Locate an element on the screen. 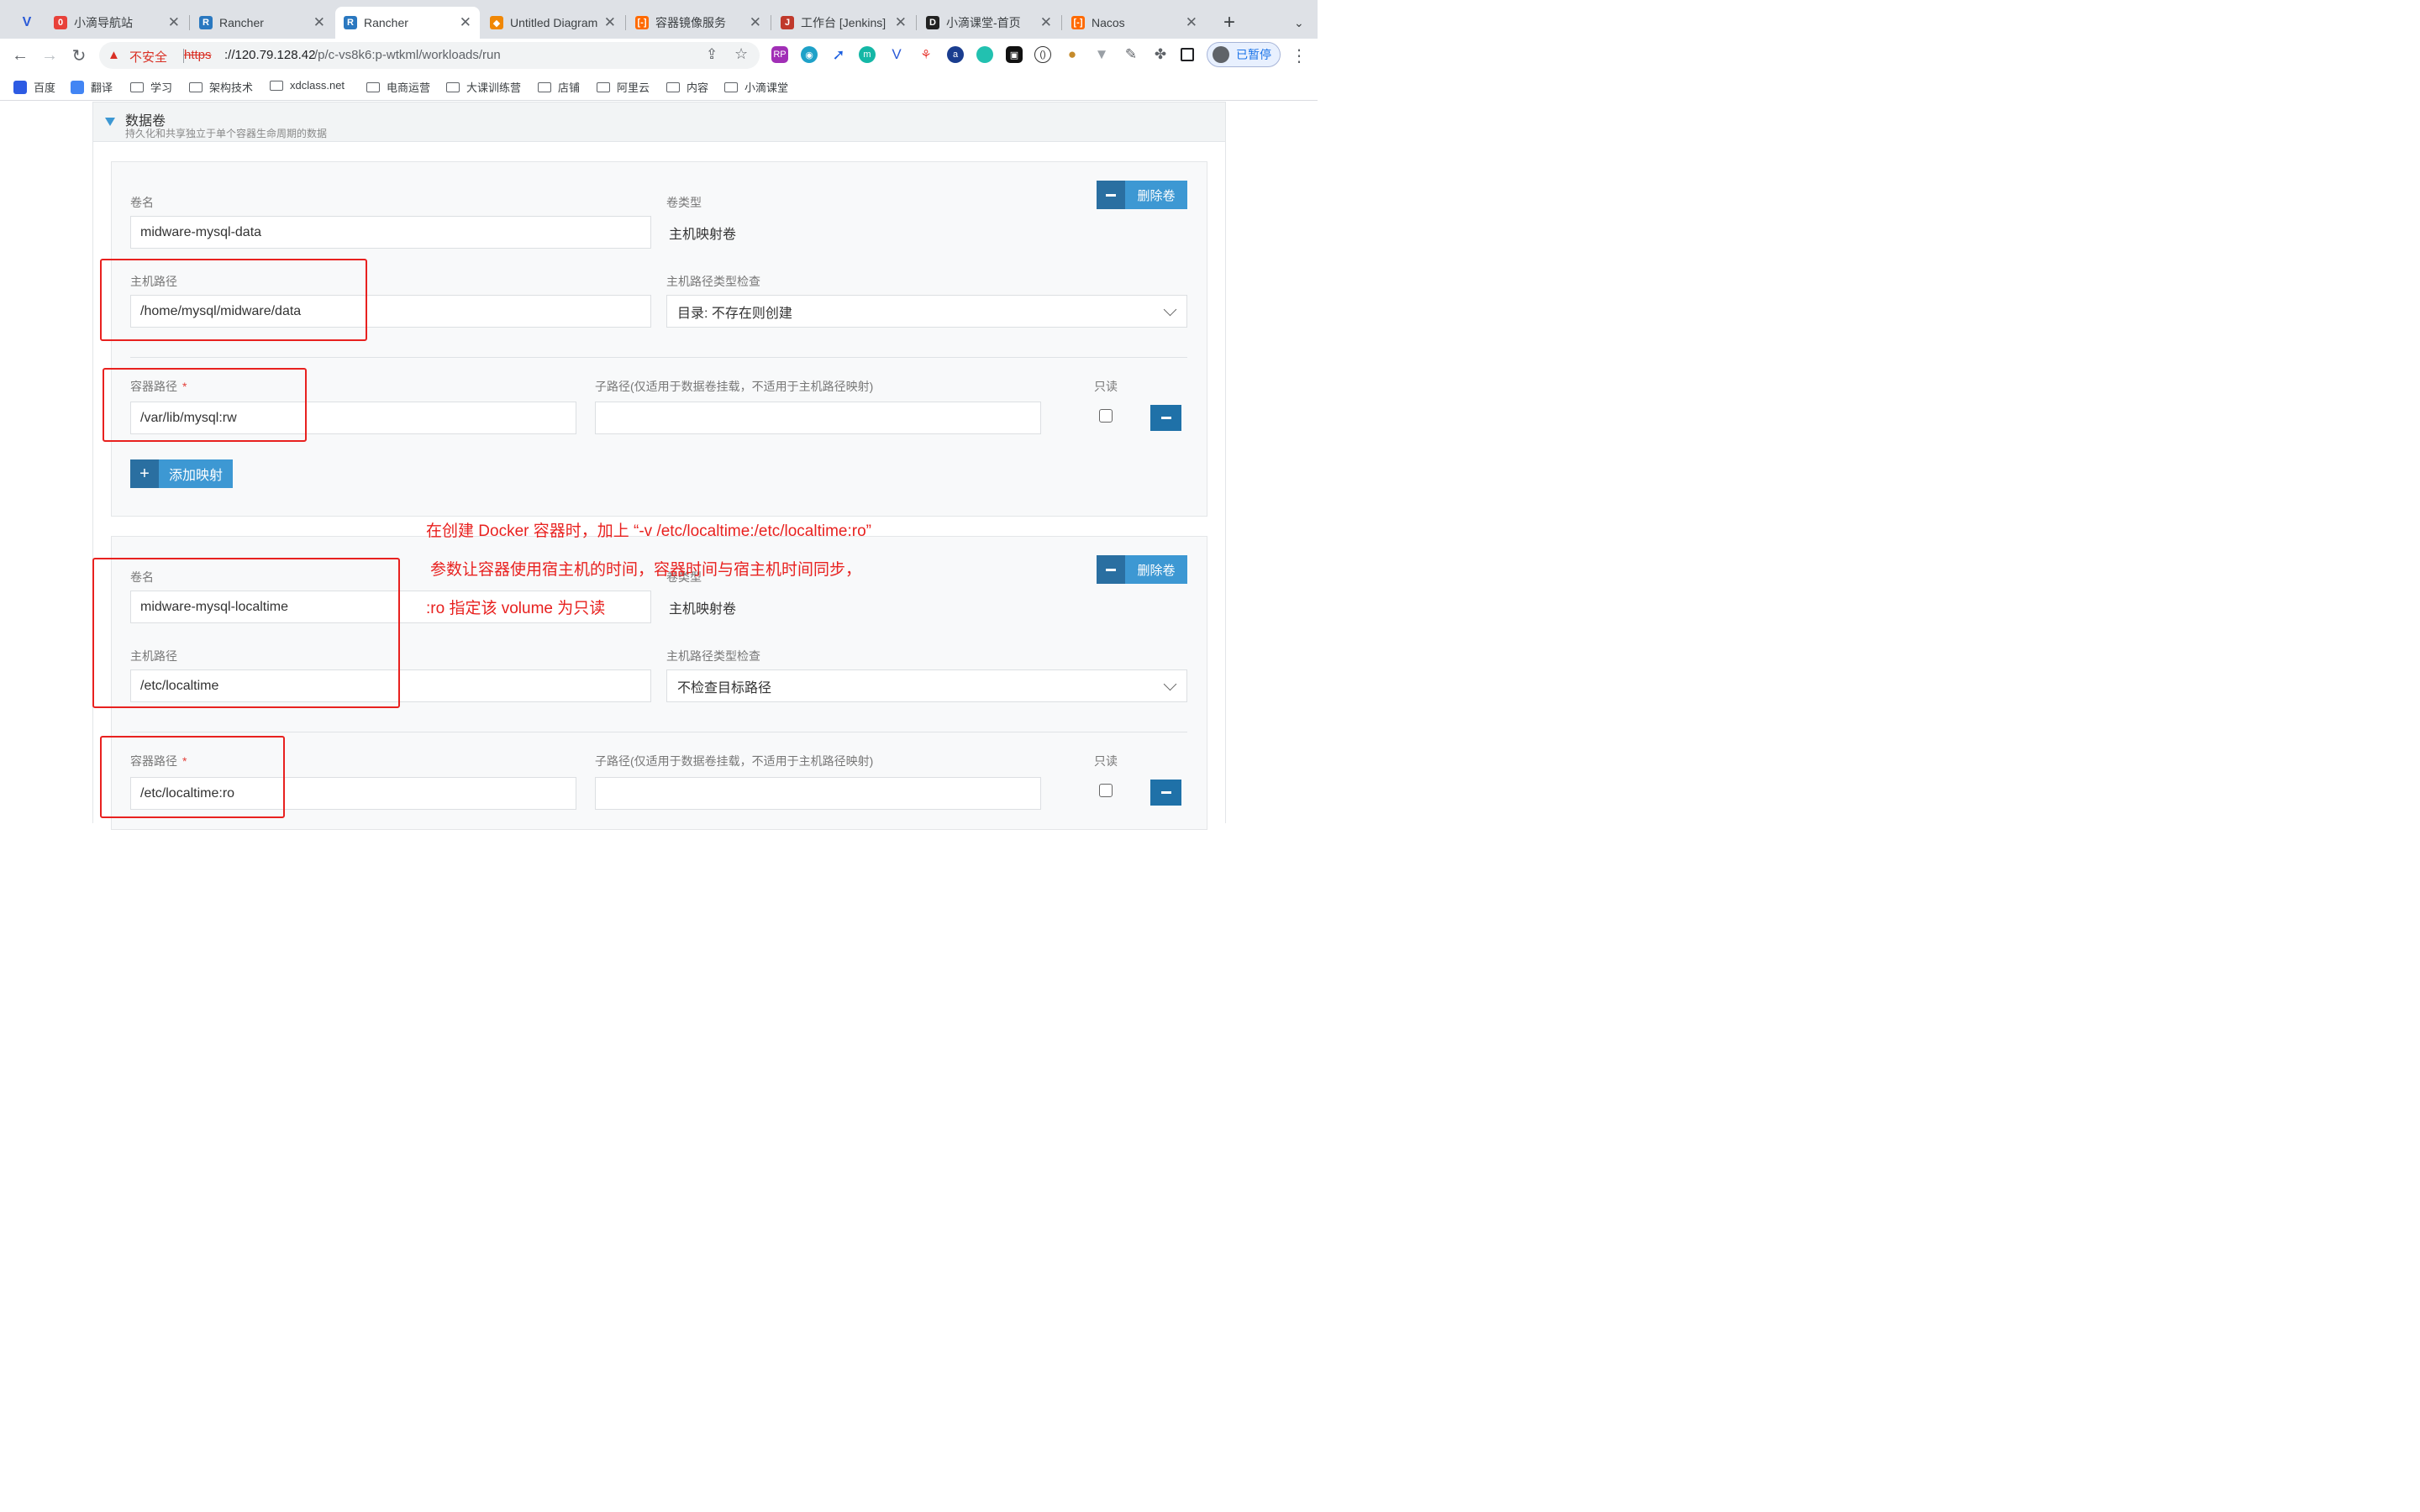 This screenshot has height=1512, width=2420. reload-button: ↻ is located at coordinates (79, 55).